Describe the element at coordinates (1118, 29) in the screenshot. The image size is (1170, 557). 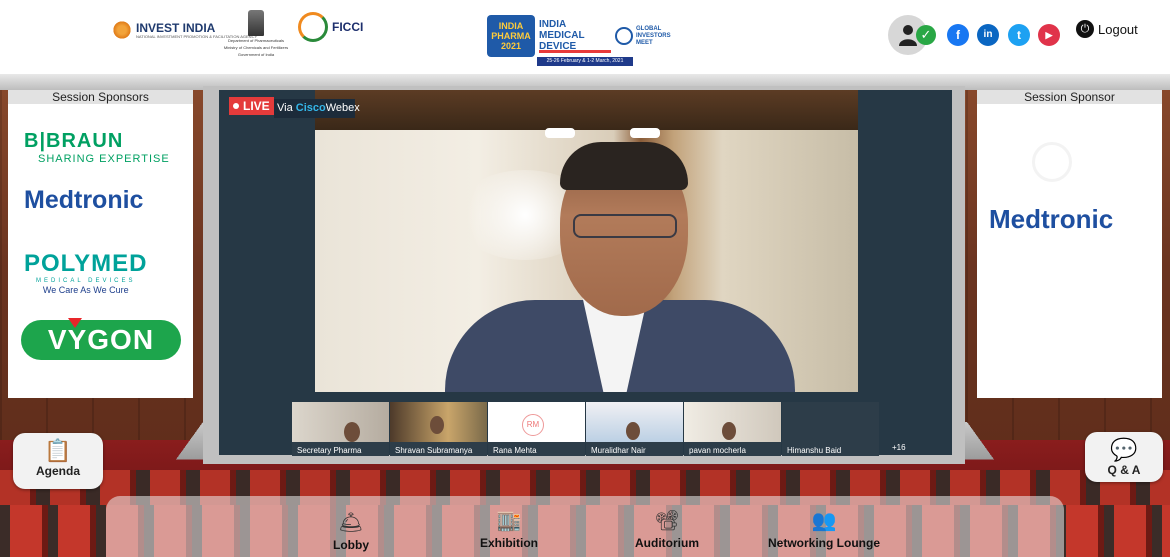
I see `logout-label: Logout` at that location.